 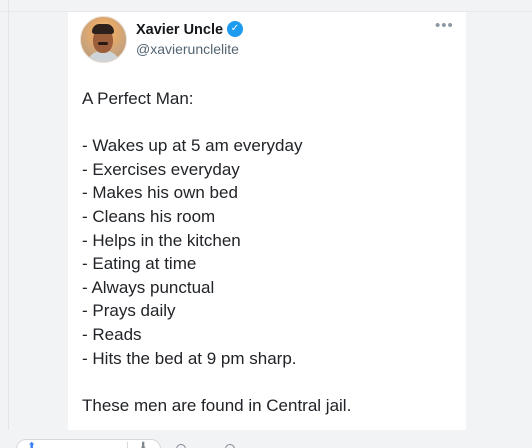 What do you see at coordinates (444, 25) in the screenshot?
I see `more-horizontal-icon: •••` at bounding box center [444, 25].